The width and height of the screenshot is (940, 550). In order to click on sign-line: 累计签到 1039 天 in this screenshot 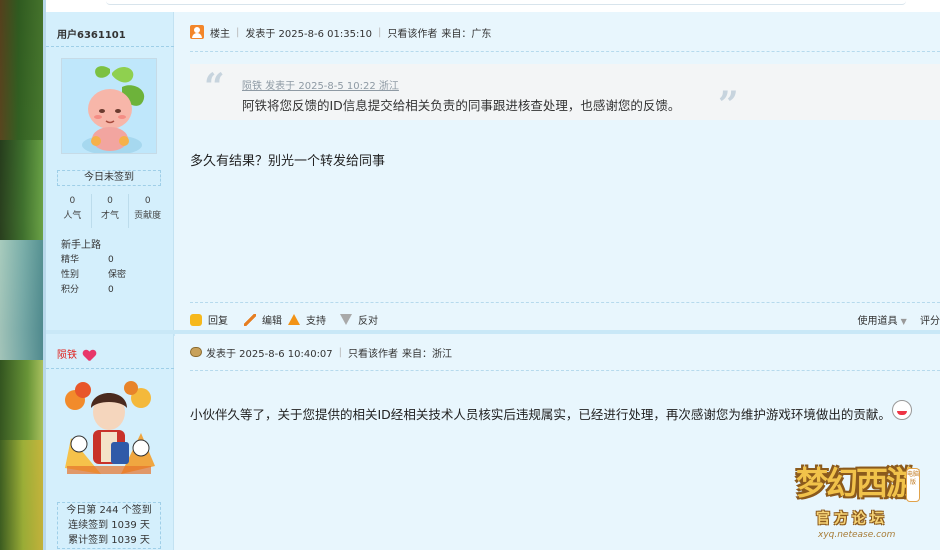, I will do `click(109, 540)`.